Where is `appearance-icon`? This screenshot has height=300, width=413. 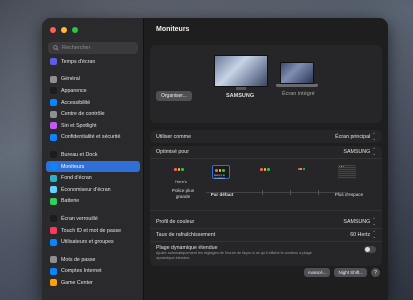 appearance-icon is located at coordinates (53, 91).